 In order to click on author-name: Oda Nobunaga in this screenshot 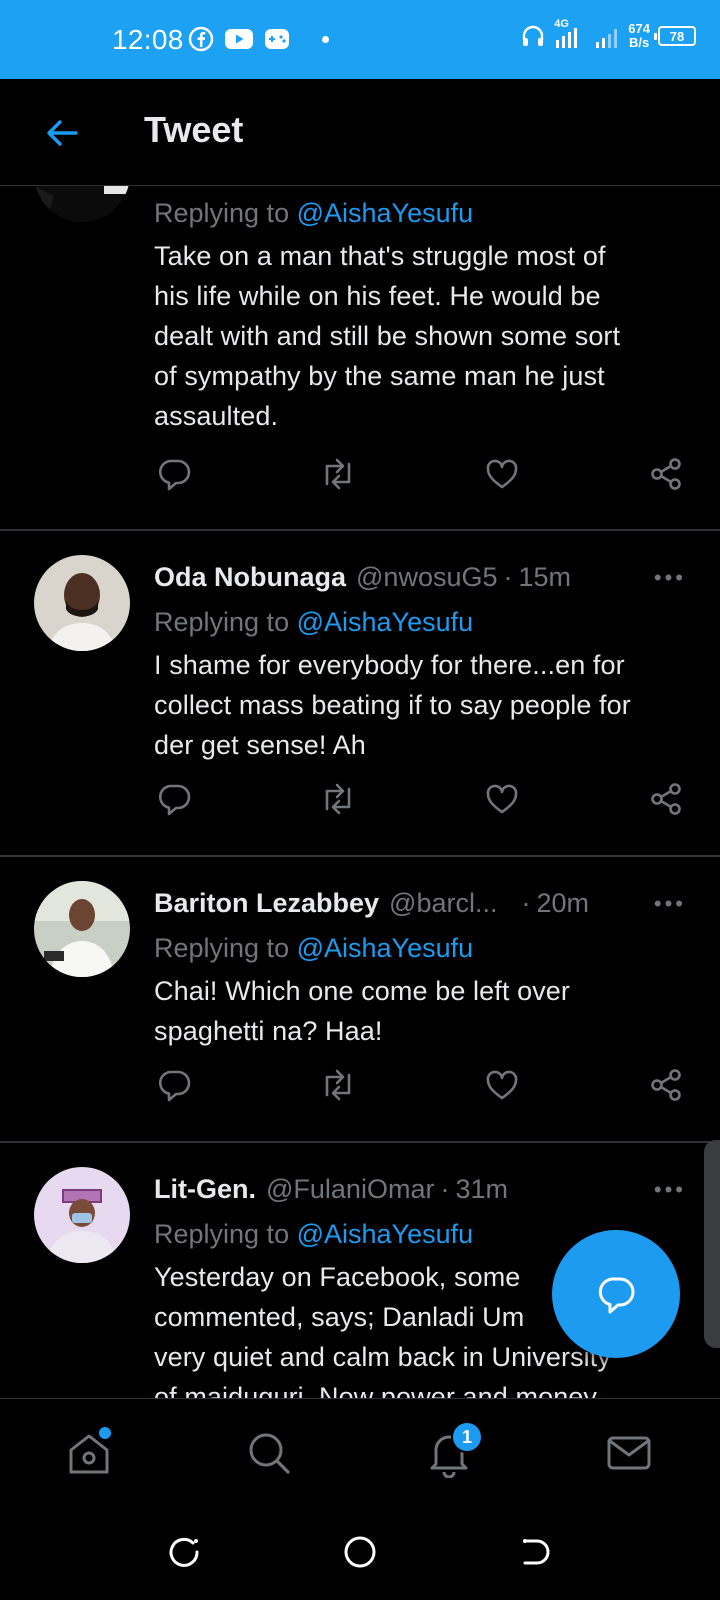, I will do `click(250, 577)`.